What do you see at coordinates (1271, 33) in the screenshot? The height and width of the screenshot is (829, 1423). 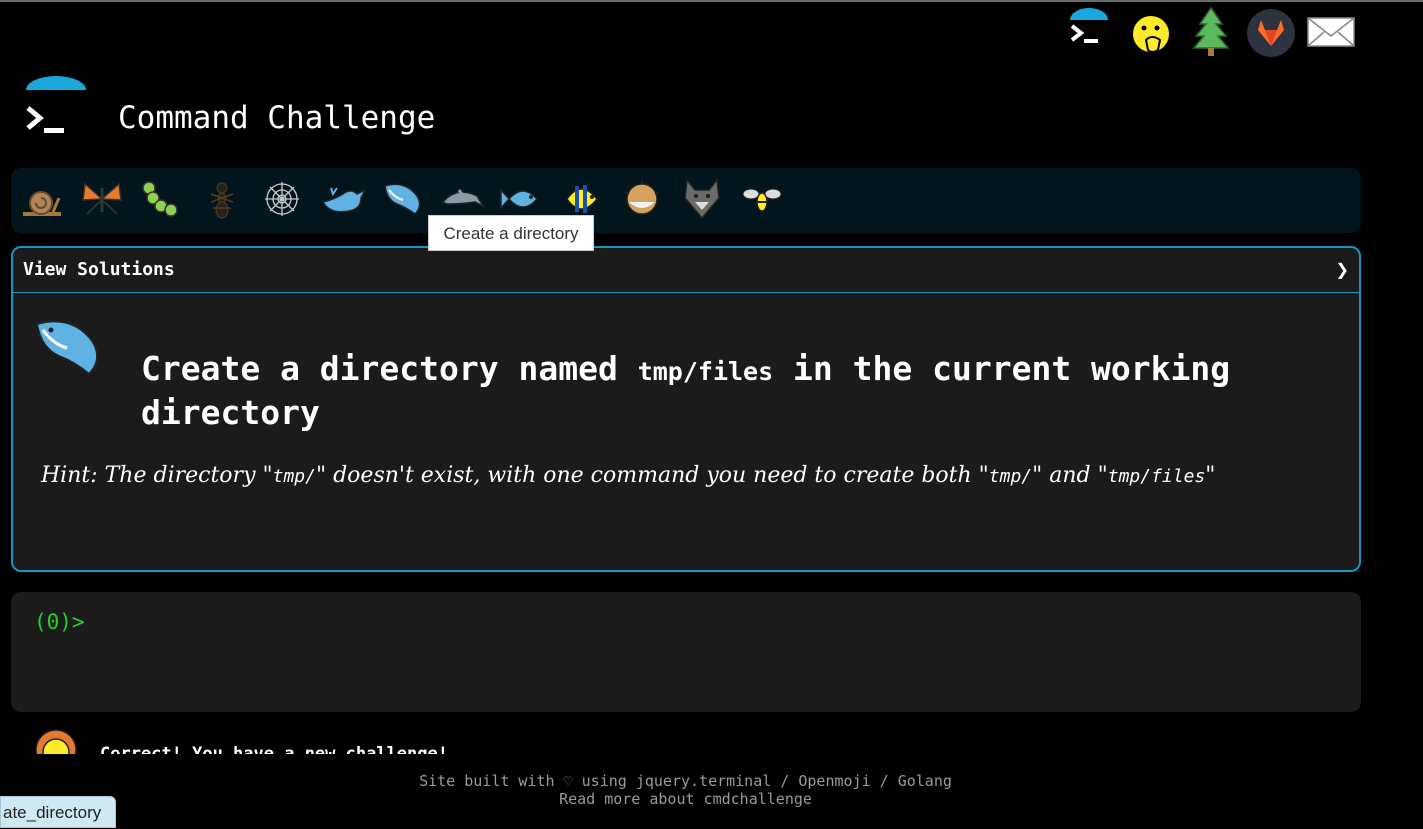 I see `gitlab-icon` at bounding box center [1271, 33].